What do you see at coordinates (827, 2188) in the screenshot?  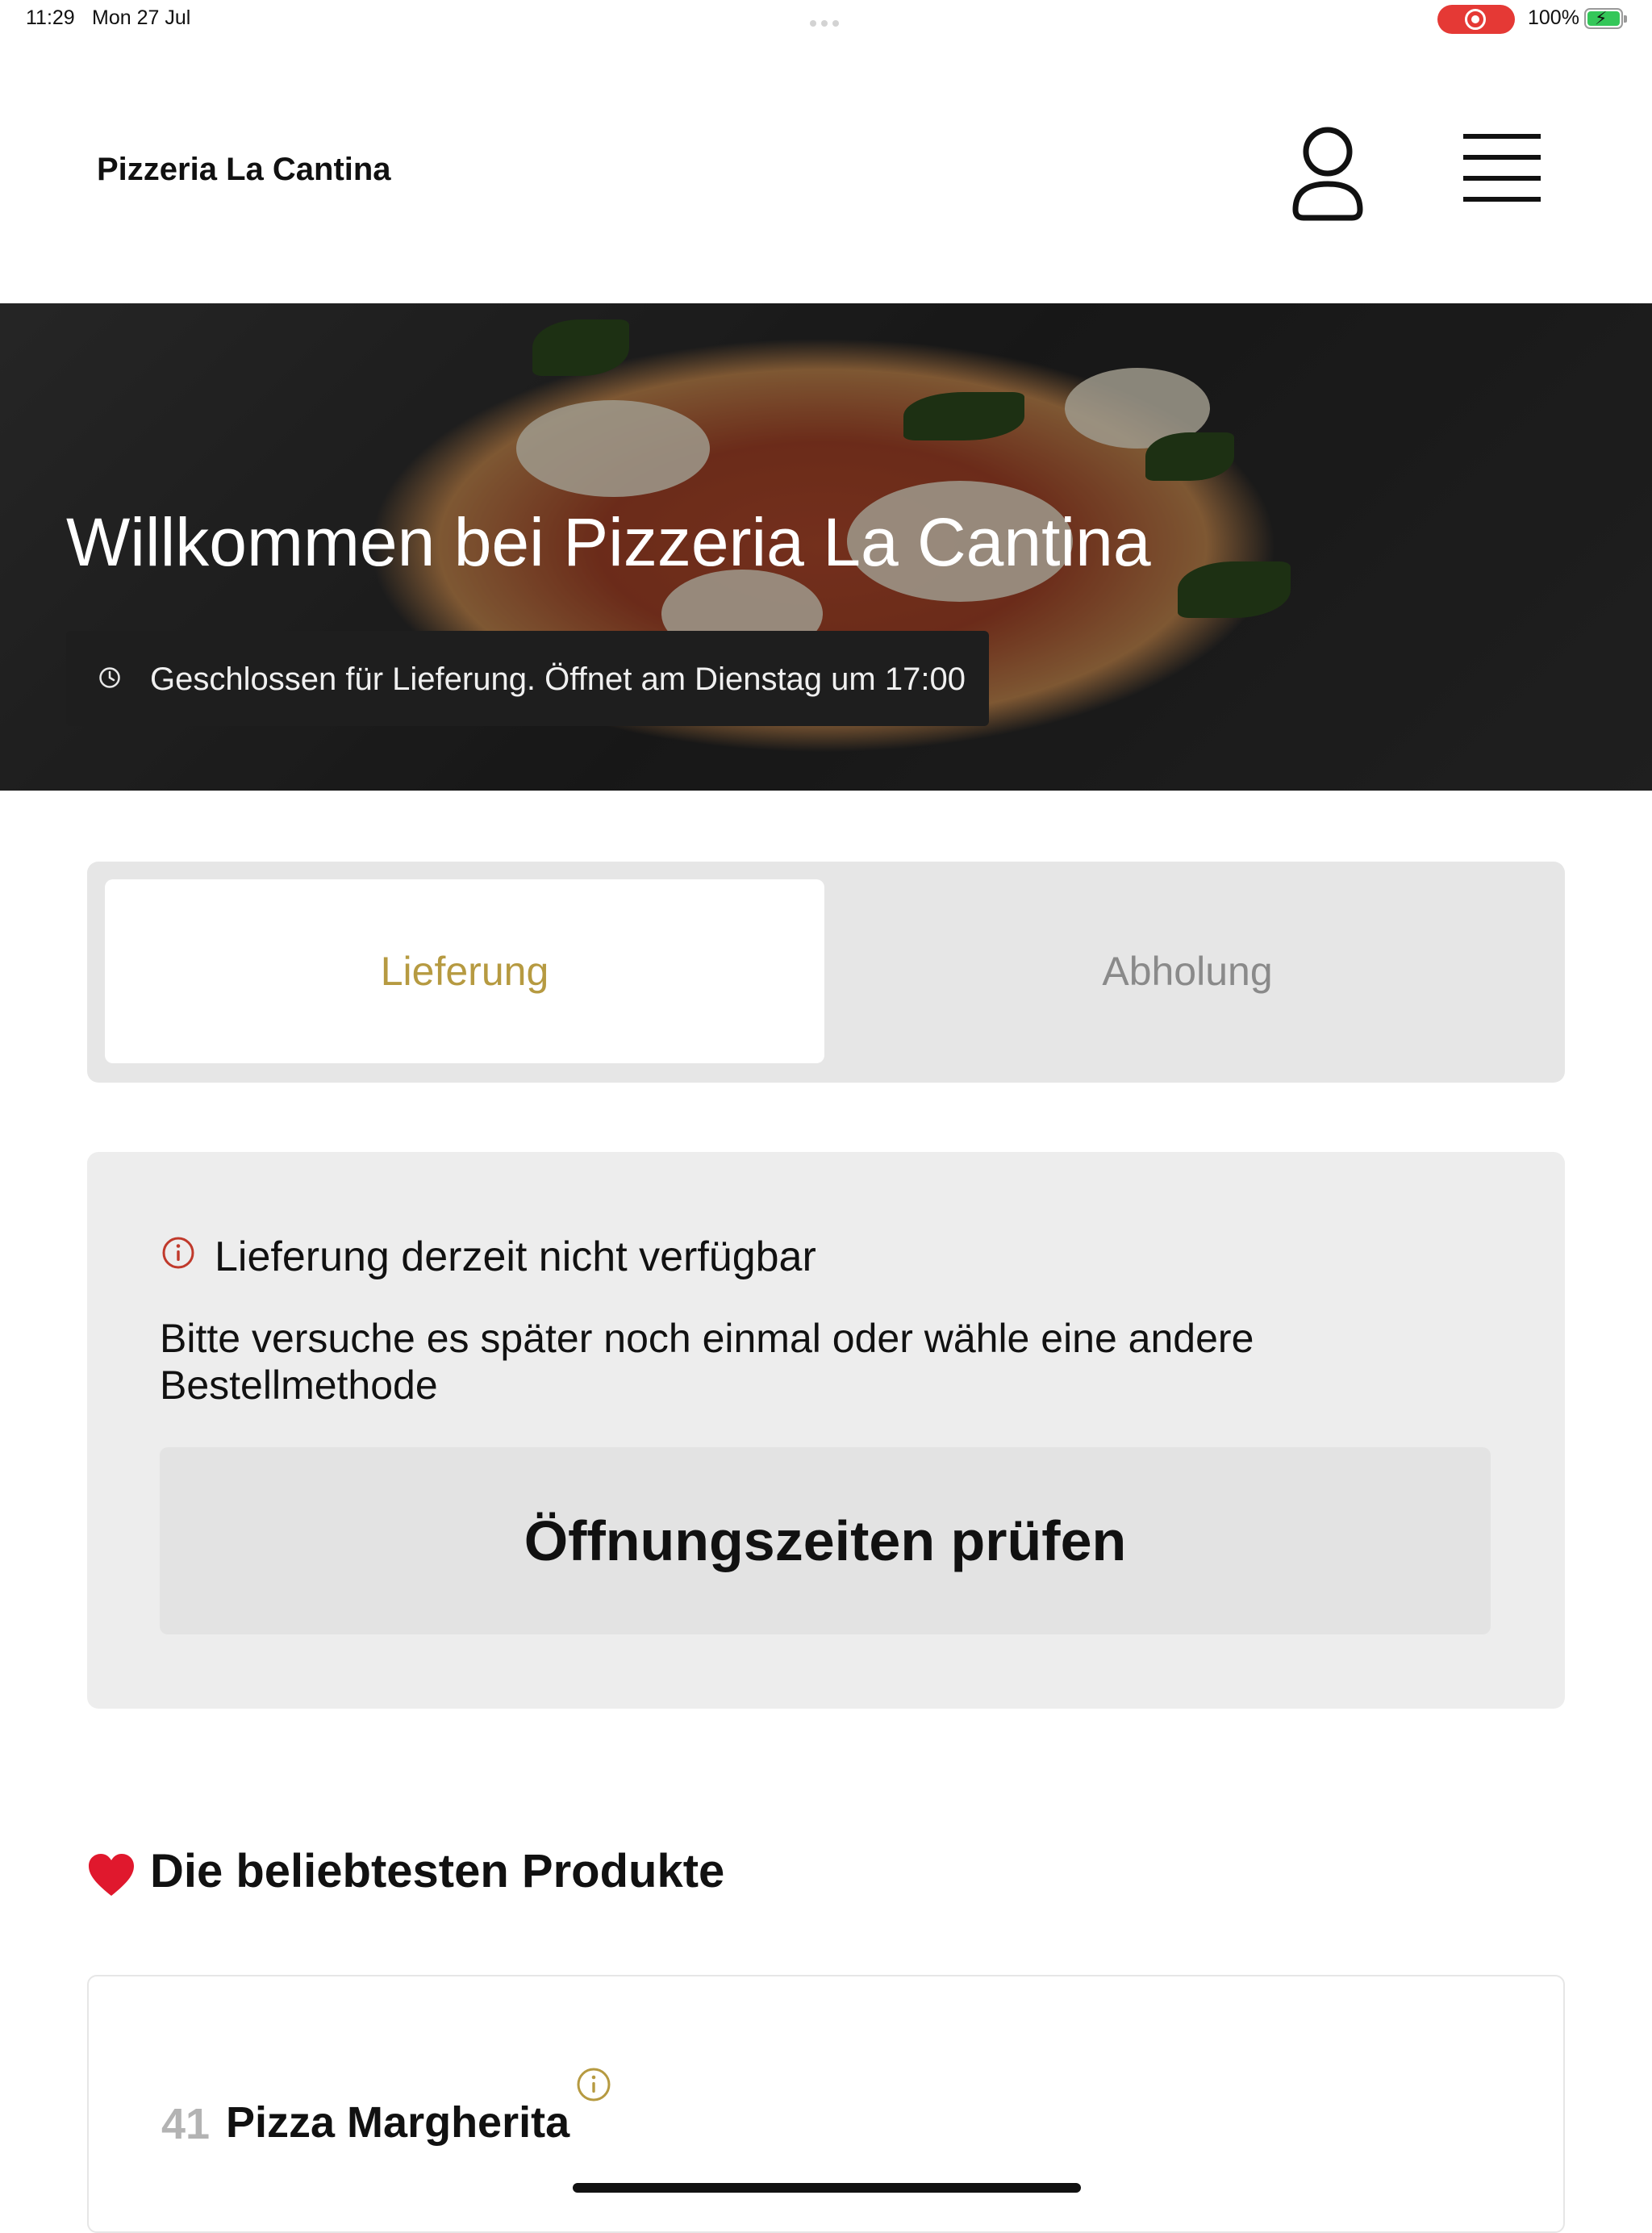 I see `home-indicator` at bounding box center [827, 2188].